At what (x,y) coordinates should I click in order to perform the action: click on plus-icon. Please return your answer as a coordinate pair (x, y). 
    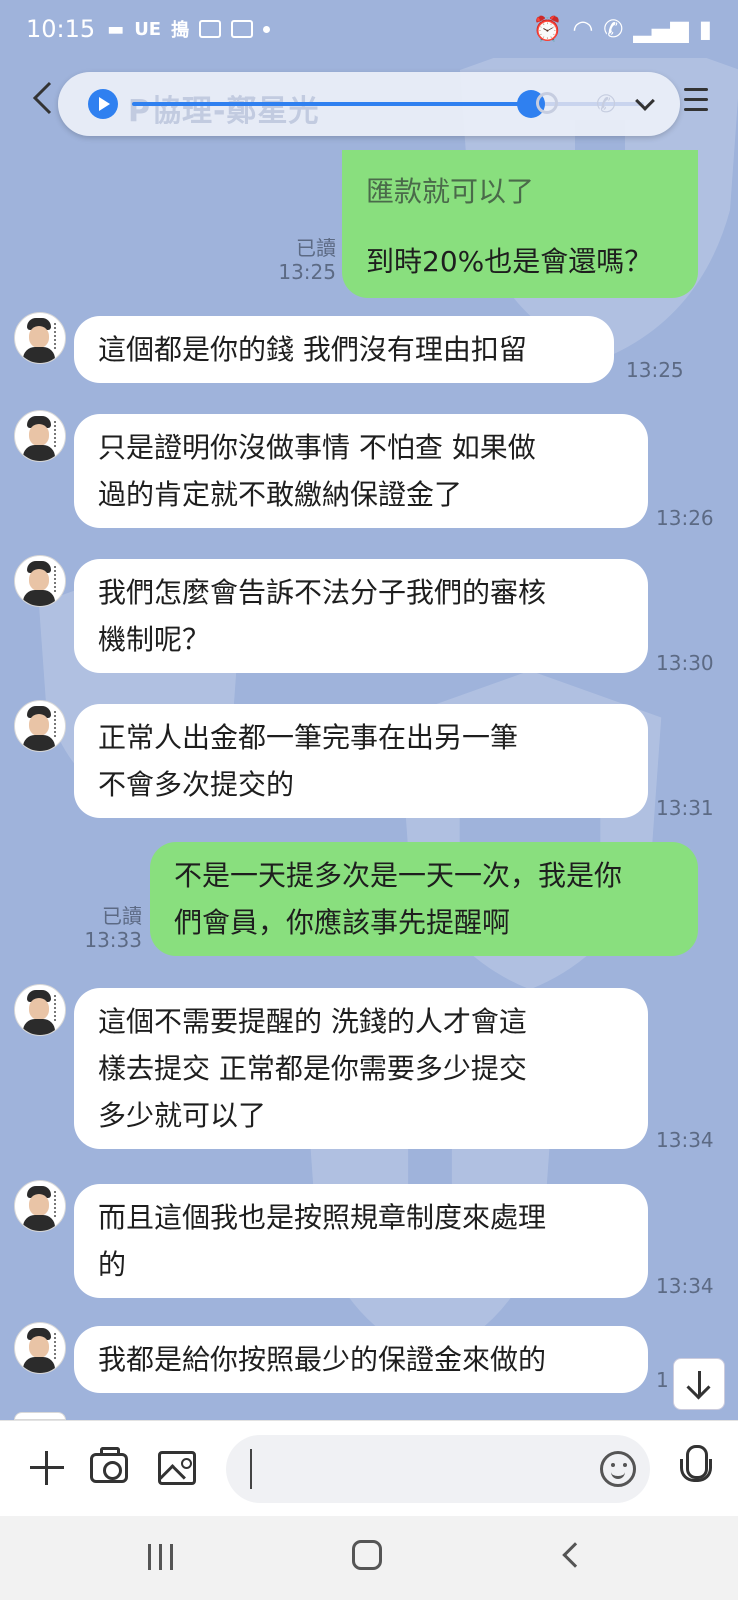
    Looking at the image, I should click on (47, 1468).